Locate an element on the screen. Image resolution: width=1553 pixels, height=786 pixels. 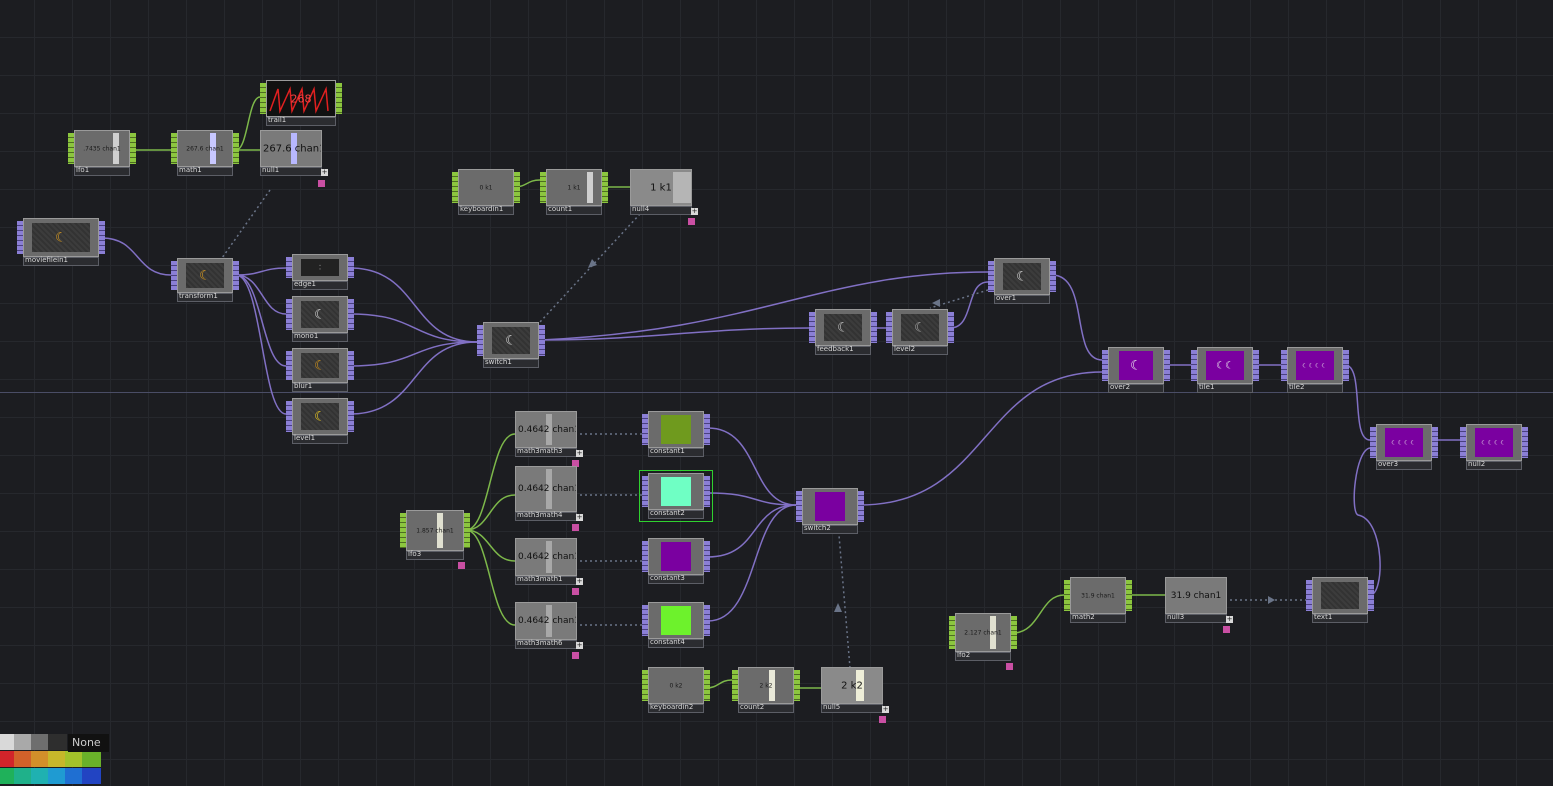
node-count2: 2 k2 count2 is located at coordinates (766, 690).